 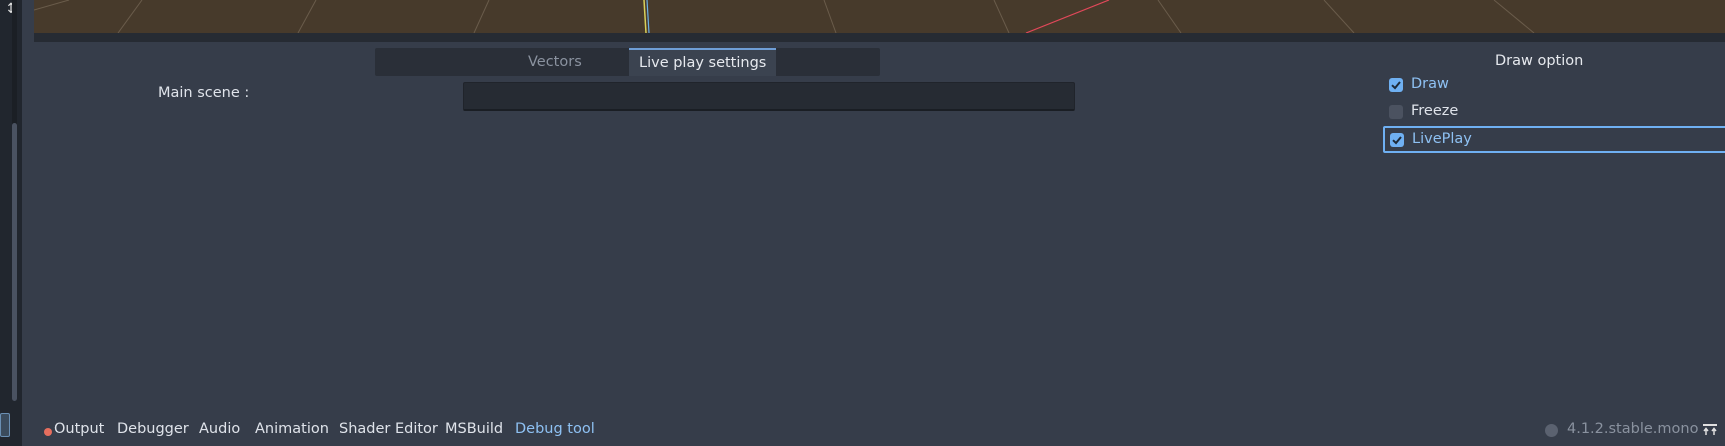 What do you see at coordinates (769, 96) in the screenshot?
I see `main-scene-input` at bounding box center [769, 96].